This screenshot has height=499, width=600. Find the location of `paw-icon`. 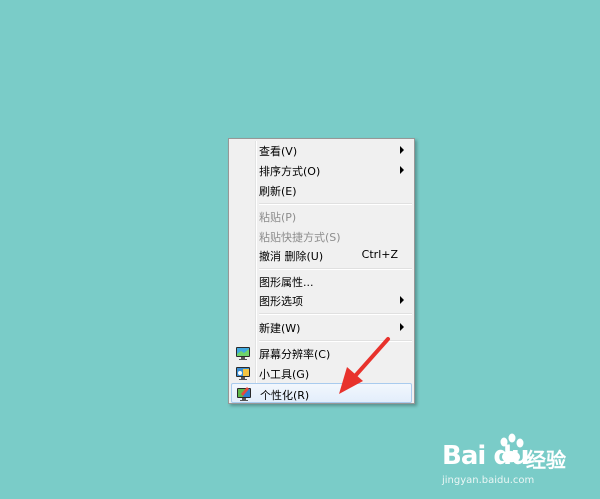

paw-icon is located at coordinates (512, 448).